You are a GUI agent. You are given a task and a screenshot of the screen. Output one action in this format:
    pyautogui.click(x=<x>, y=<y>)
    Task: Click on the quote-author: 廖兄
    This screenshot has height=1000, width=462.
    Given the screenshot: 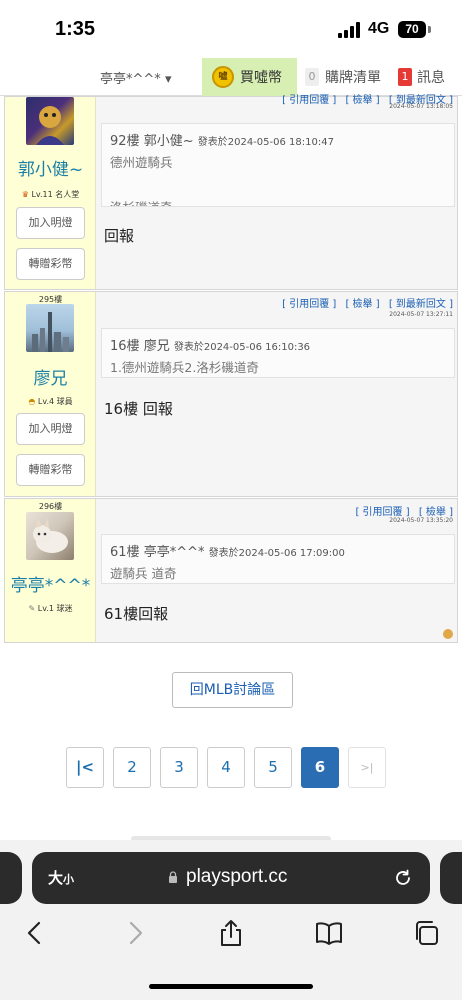 What is the action you would take?
    pyautogui.click(x=156, y=346)
    